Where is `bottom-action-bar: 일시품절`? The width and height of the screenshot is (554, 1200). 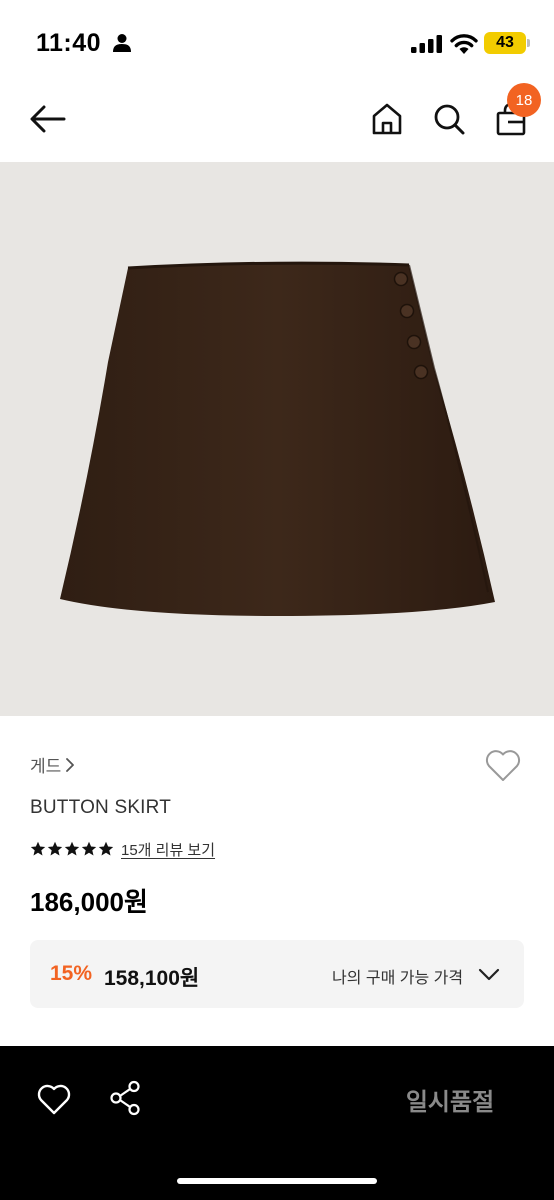
bottom-action-bar: 일시품절 is located at coordinates (277, 1123).